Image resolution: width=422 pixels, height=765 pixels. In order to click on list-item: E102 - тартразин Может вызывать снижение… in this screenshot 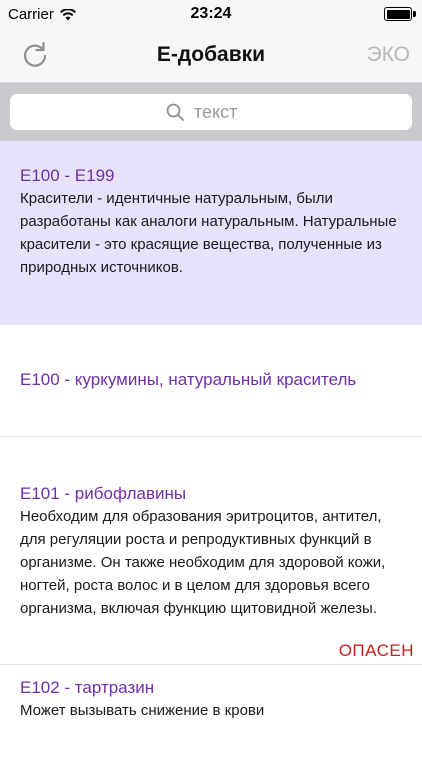, I will do `click(211, 715)`.